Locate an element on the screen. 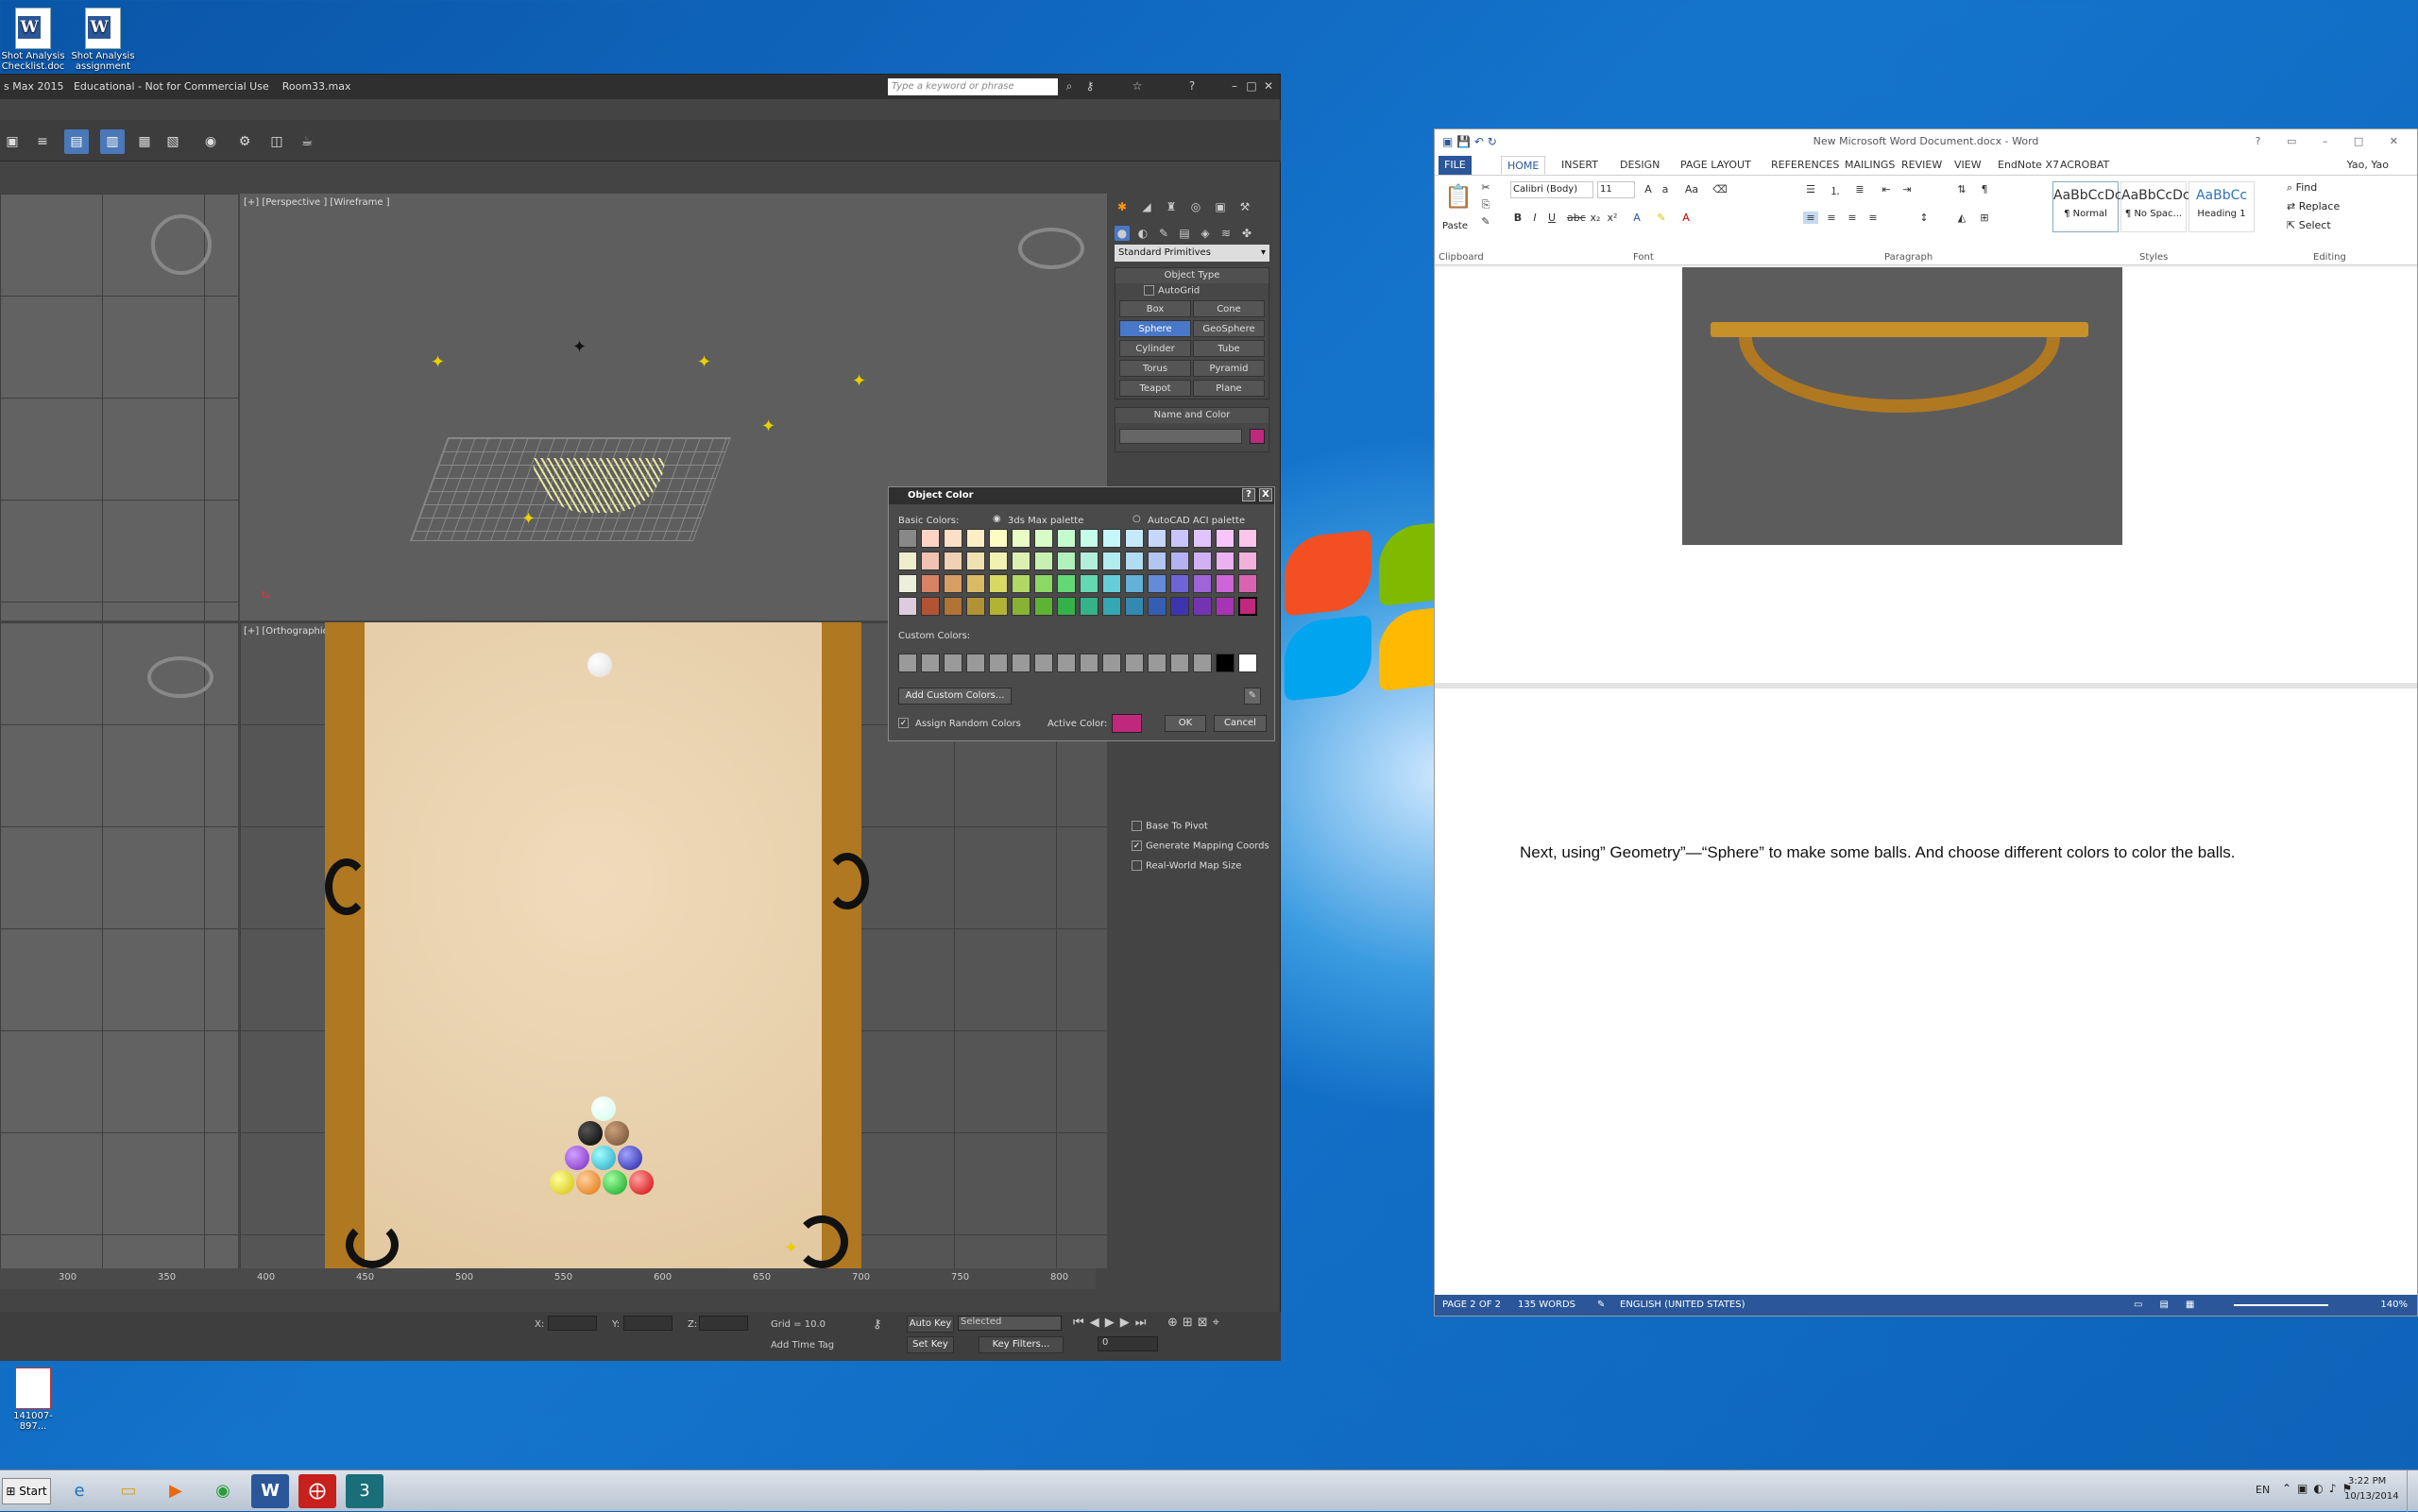 The height and width of the screenshot is (1512, 2418). superscript-icon: x² is located at coordinates (1613, 218).